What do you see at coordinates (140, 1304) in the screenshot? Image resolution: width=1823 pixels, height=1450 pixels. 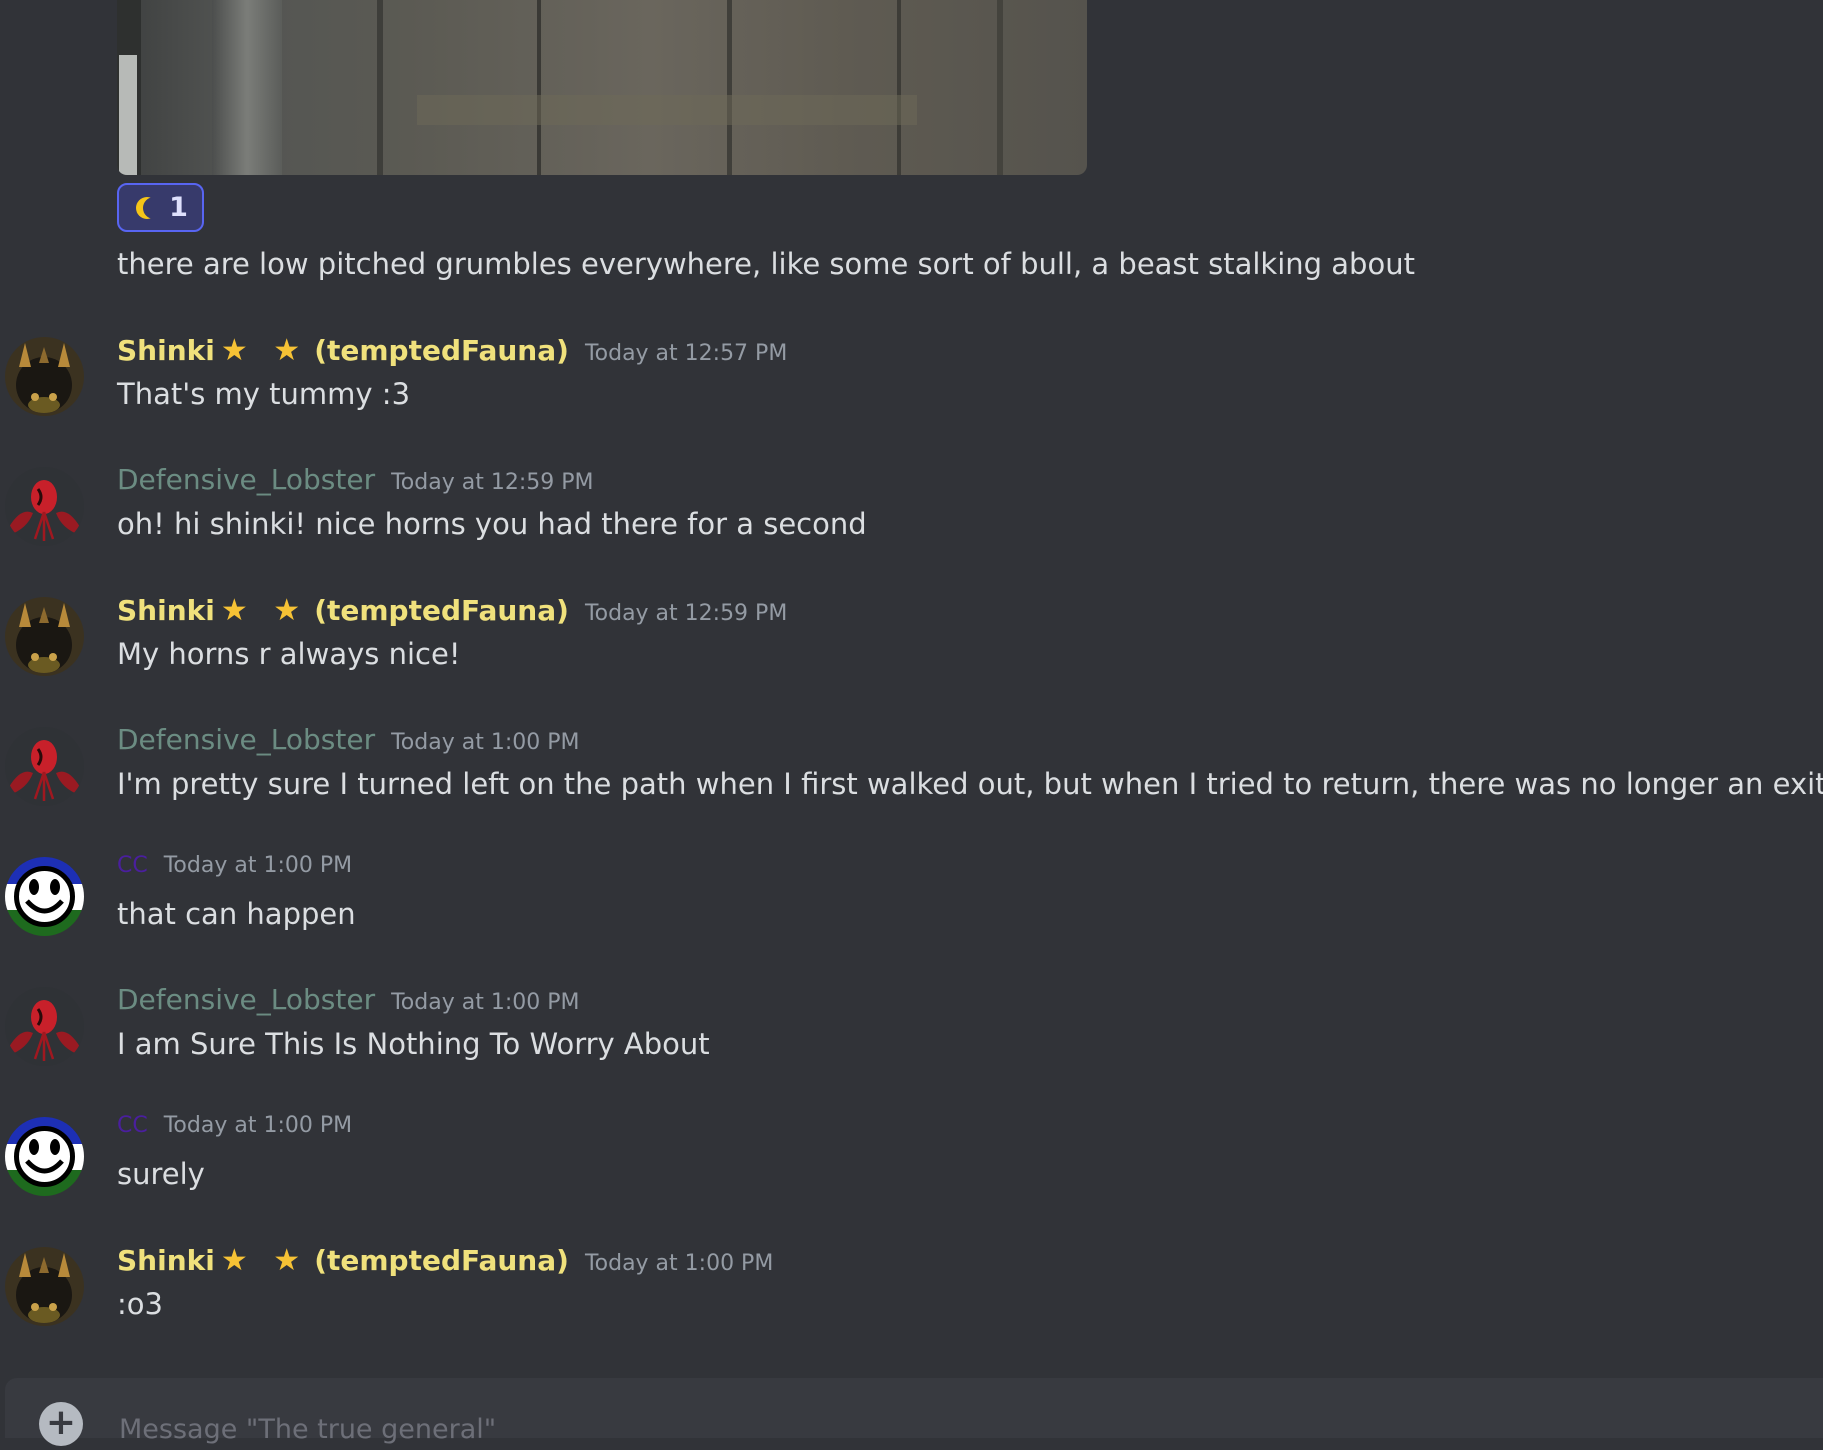 I see `message-text: :o3` at bounding box center [140, 1304].